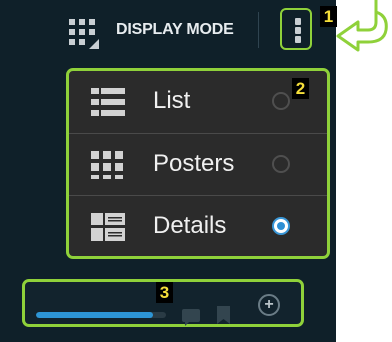  Describe the element at coordinates (258, 30) in the screenshot. I see `action-bar-divider` at that location.